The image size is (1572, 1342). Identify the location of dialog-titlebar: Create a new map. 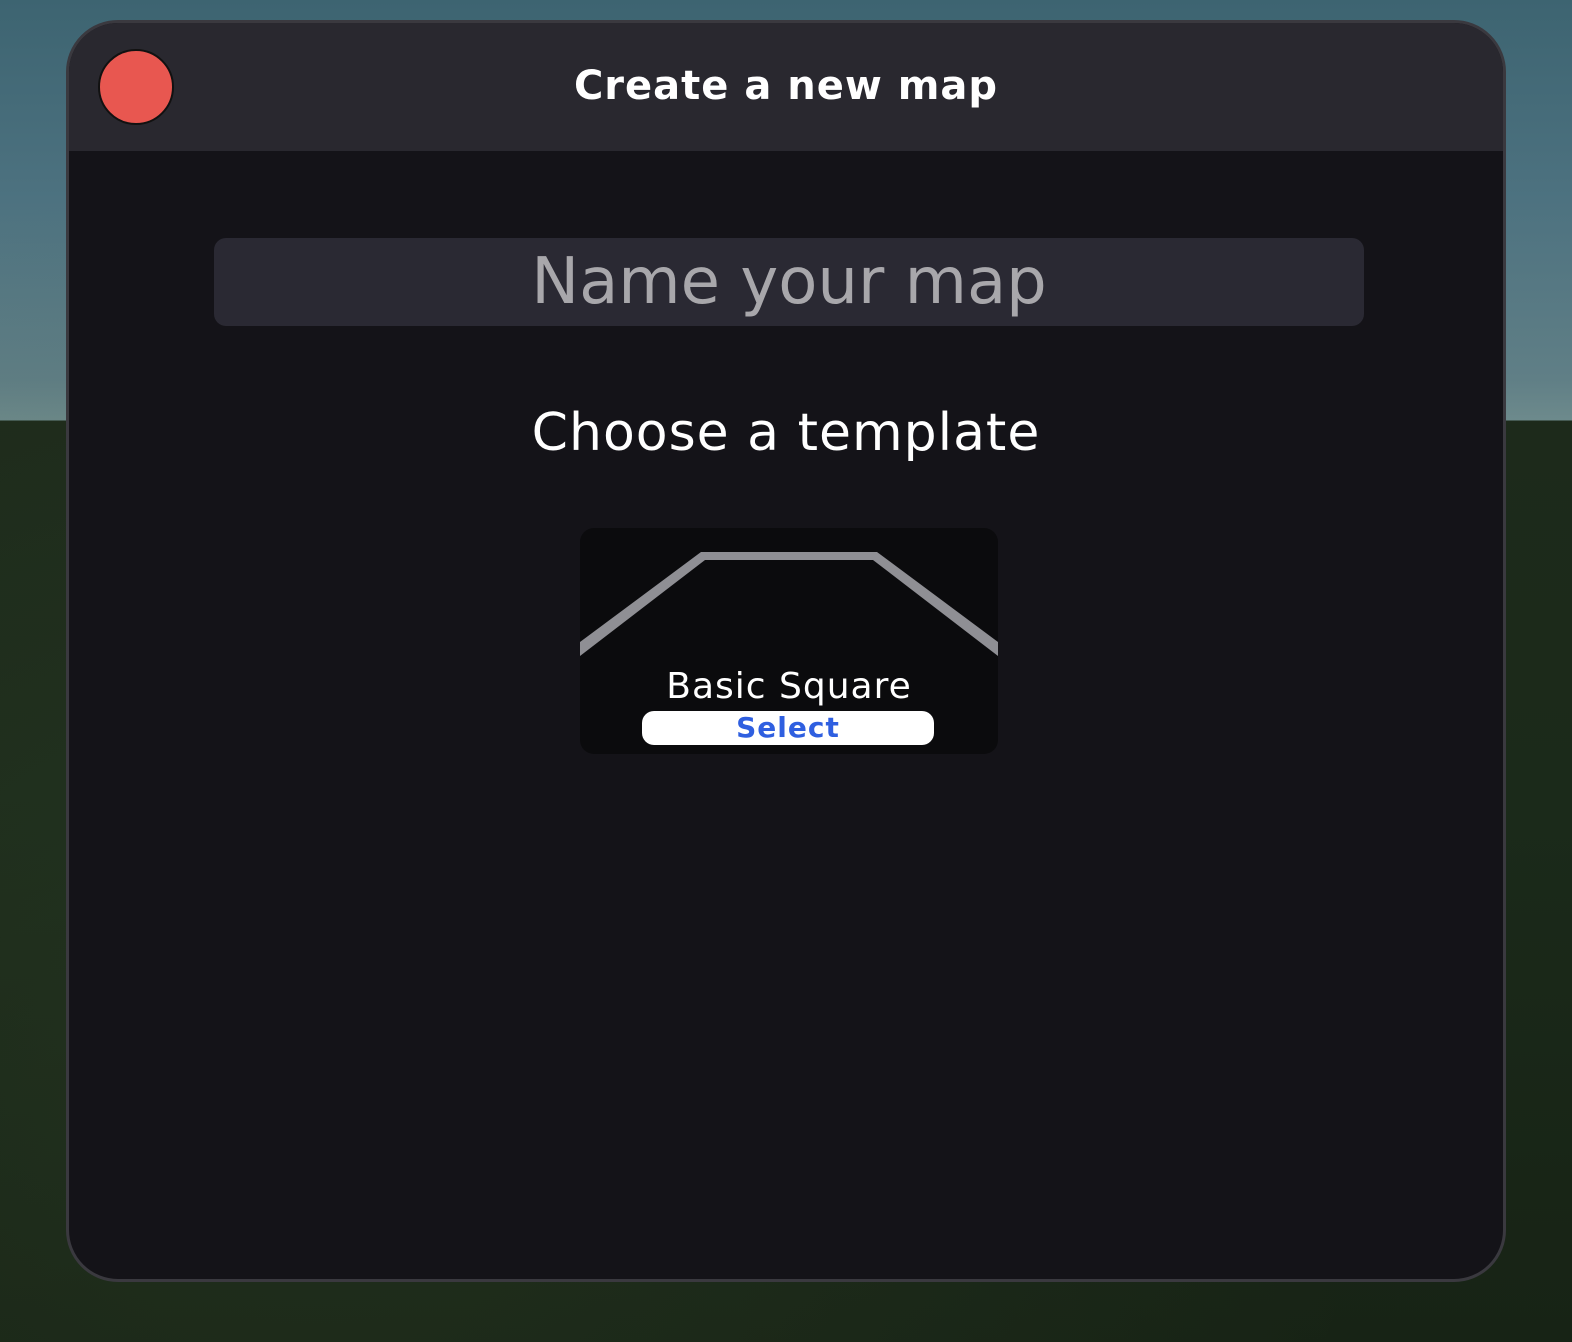
(786, 87).